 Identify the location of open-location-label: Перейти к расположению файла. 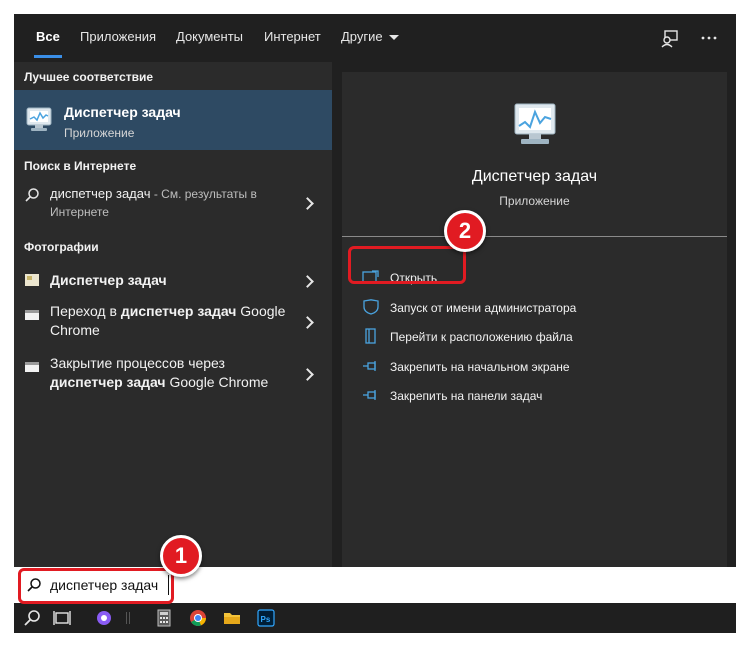
(481, 337).